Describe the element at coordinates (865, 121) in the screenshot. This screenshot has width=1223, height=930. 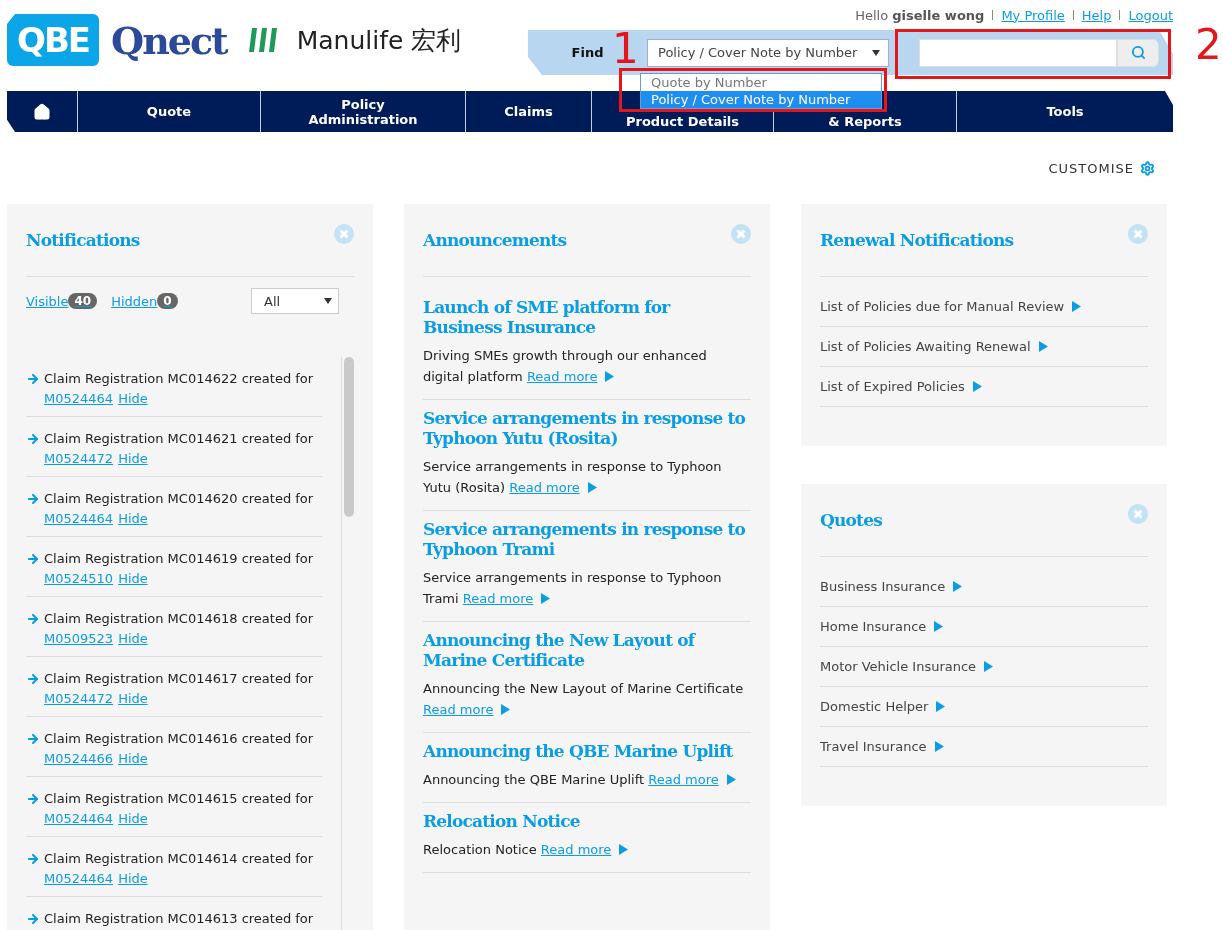
I see `nav-tab: & Reports` at that location.